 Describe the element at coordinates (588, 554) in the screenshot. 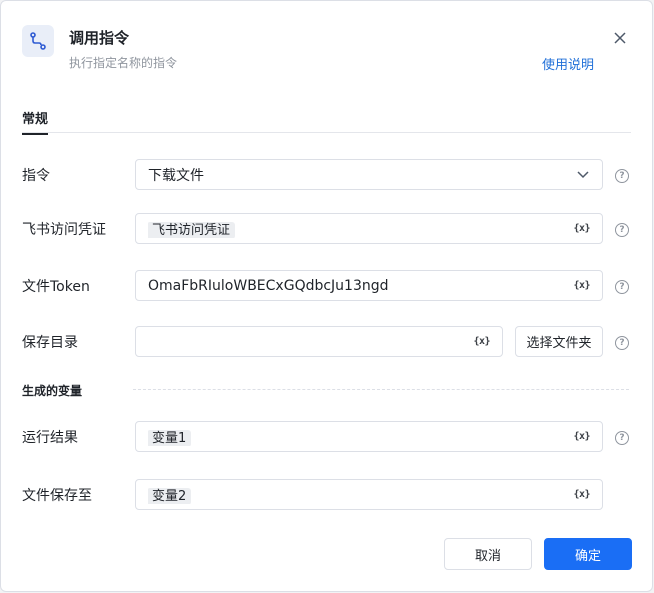

I see `ok-button: 确定` at that location.